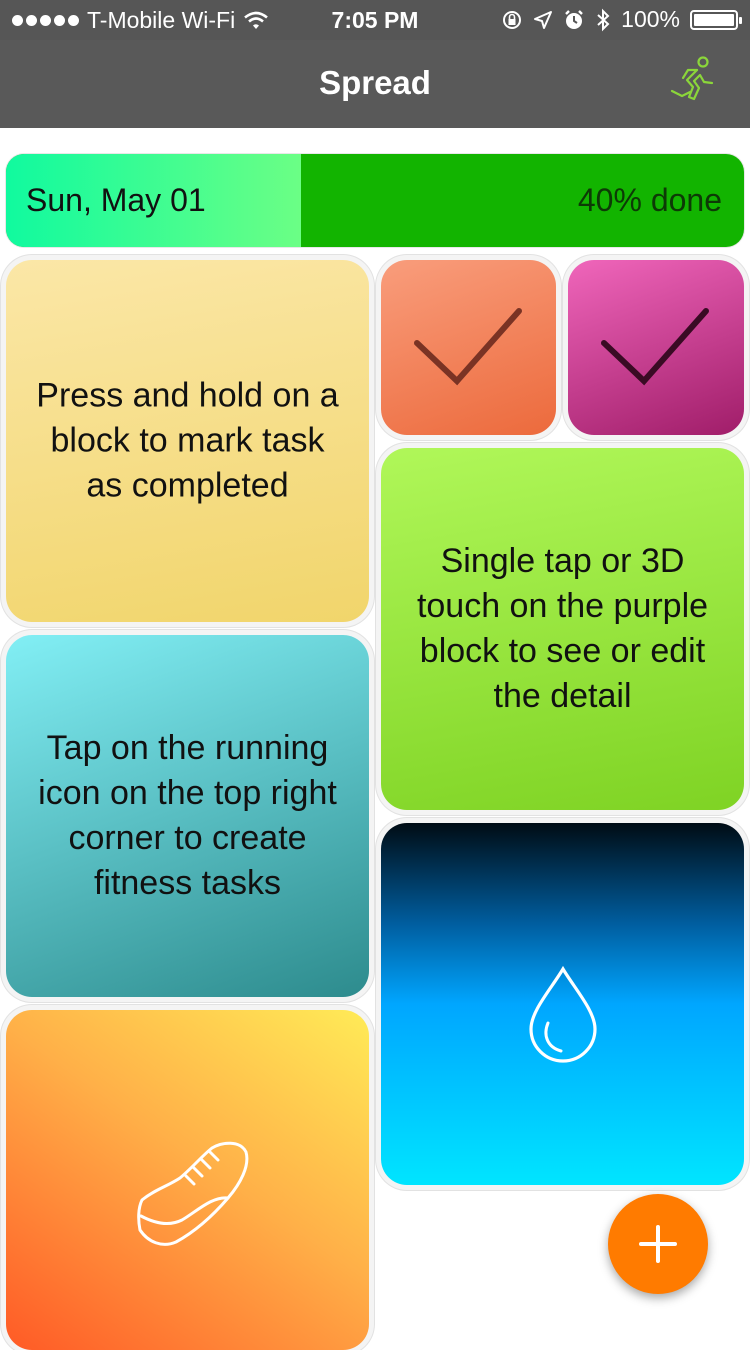 Image resolution: width=750 pixels, height=1350 pixels. I want to click on water-block, so click(562, 1004).